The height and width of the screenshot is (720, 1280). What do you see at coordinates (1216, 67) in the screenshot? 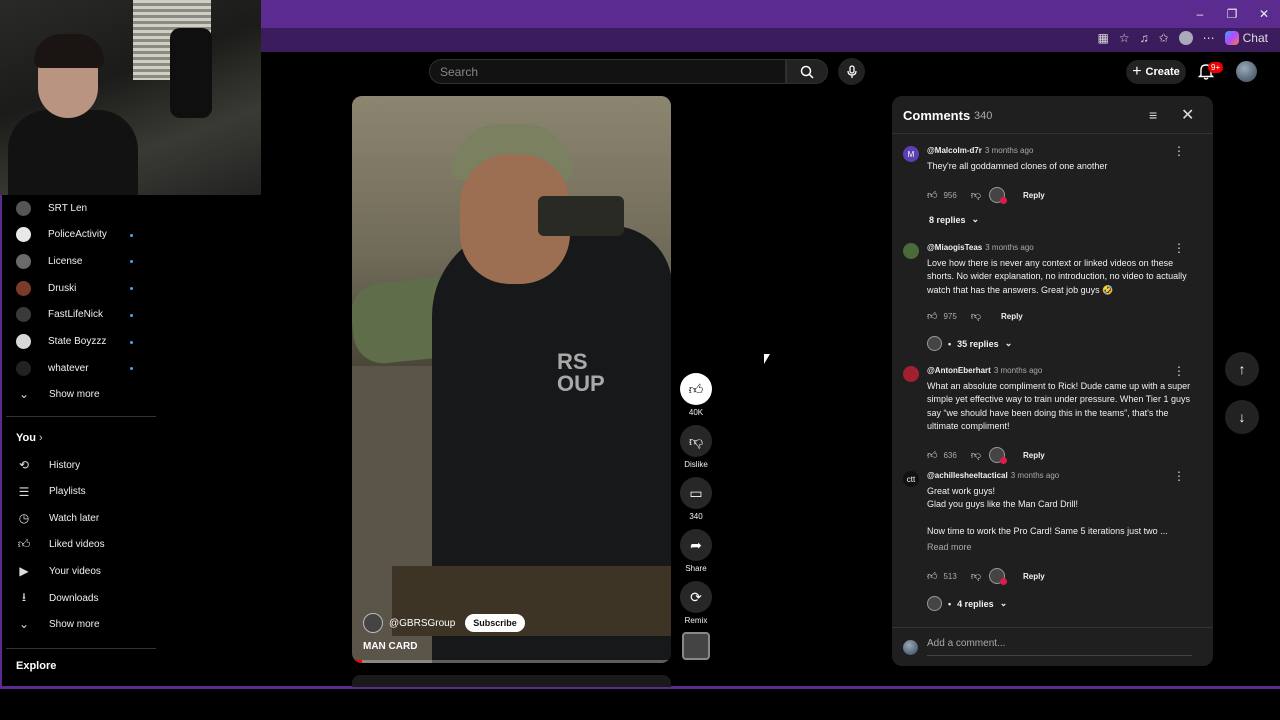
I see `notification-badge: 9+` at bounding box center [1216, 67].